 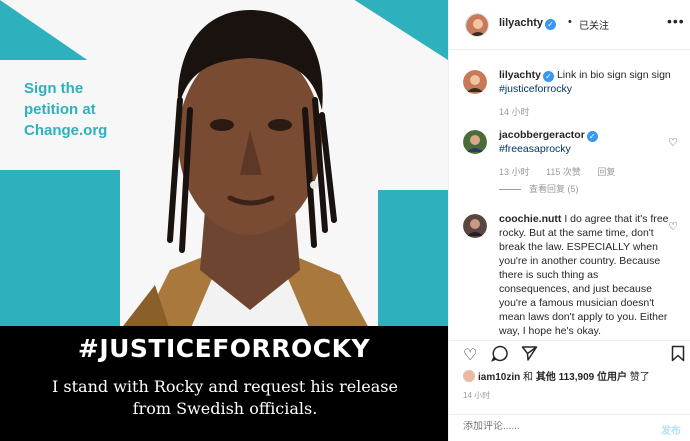 I want to click on likes-and: 和, so click(x=528, y=377).